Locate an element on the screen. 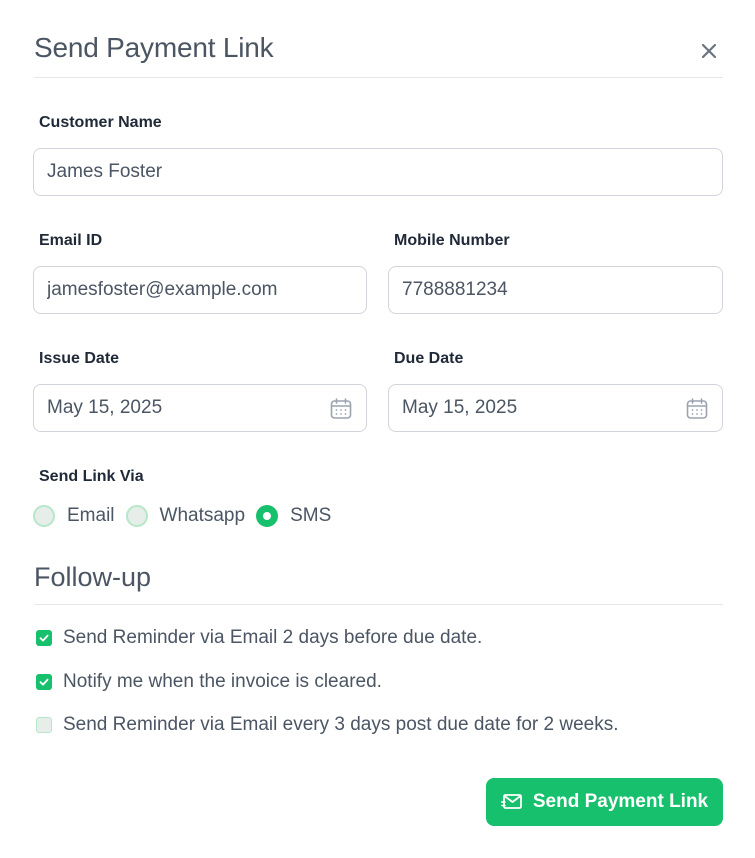 The height and width of the screenshot is (858, 755). issue-date-value: May 15, 2025 is located at coordinates (105, 407).